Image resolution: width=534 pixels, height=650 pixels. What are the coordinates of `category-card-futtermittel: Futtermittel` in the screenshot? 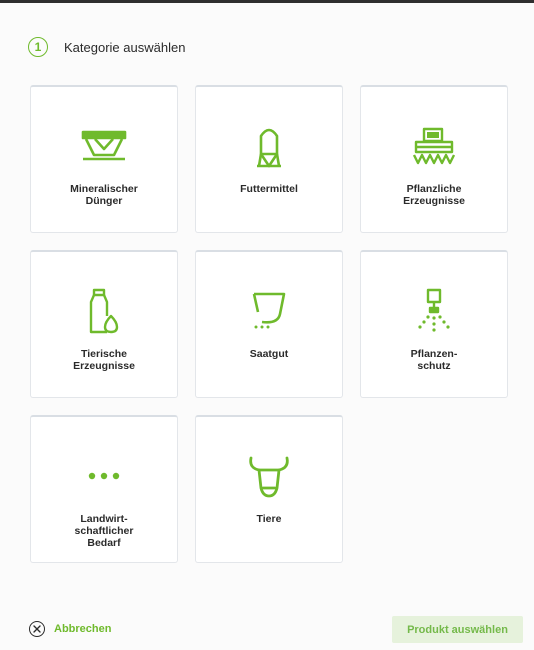 It's located at (269, 159).